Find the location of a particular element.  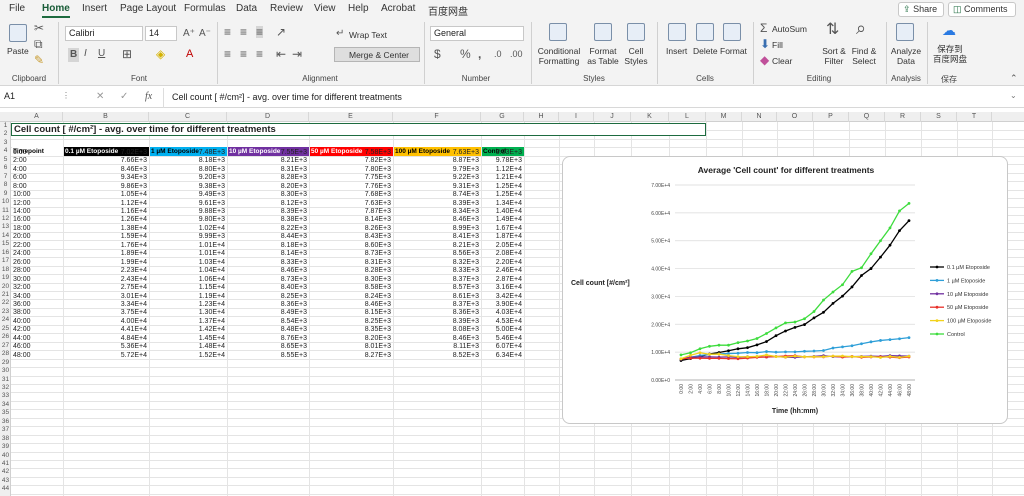

column-header-f: F is located at coordinates (437, 117).